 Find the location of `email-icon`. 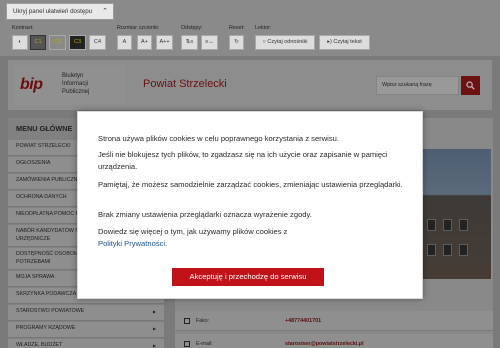

email-icon is located at coordinates (187, 344).